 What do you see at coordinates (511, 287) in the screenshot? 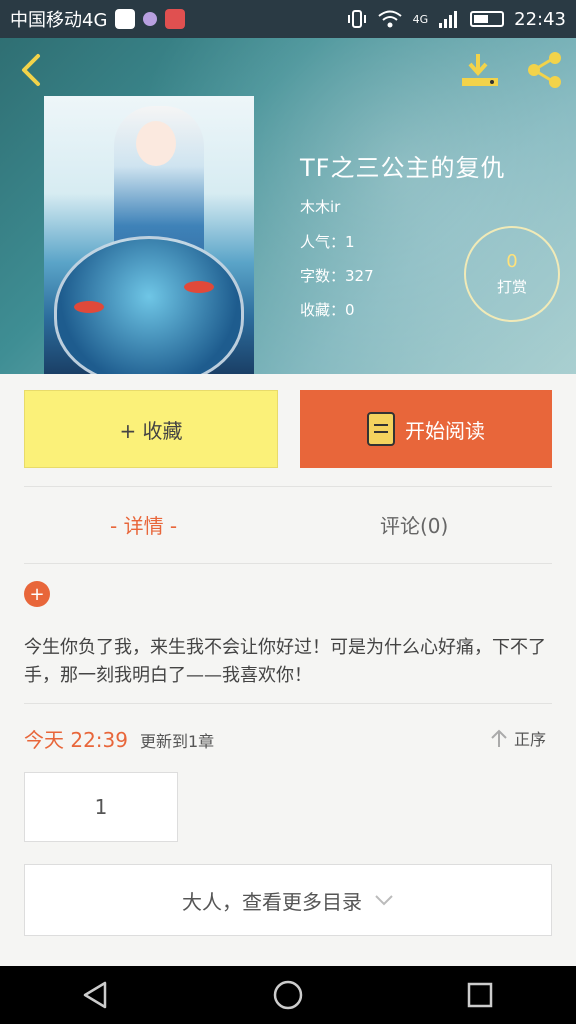
I see `tip-label: 打赏` at bounding box center [511, 287].